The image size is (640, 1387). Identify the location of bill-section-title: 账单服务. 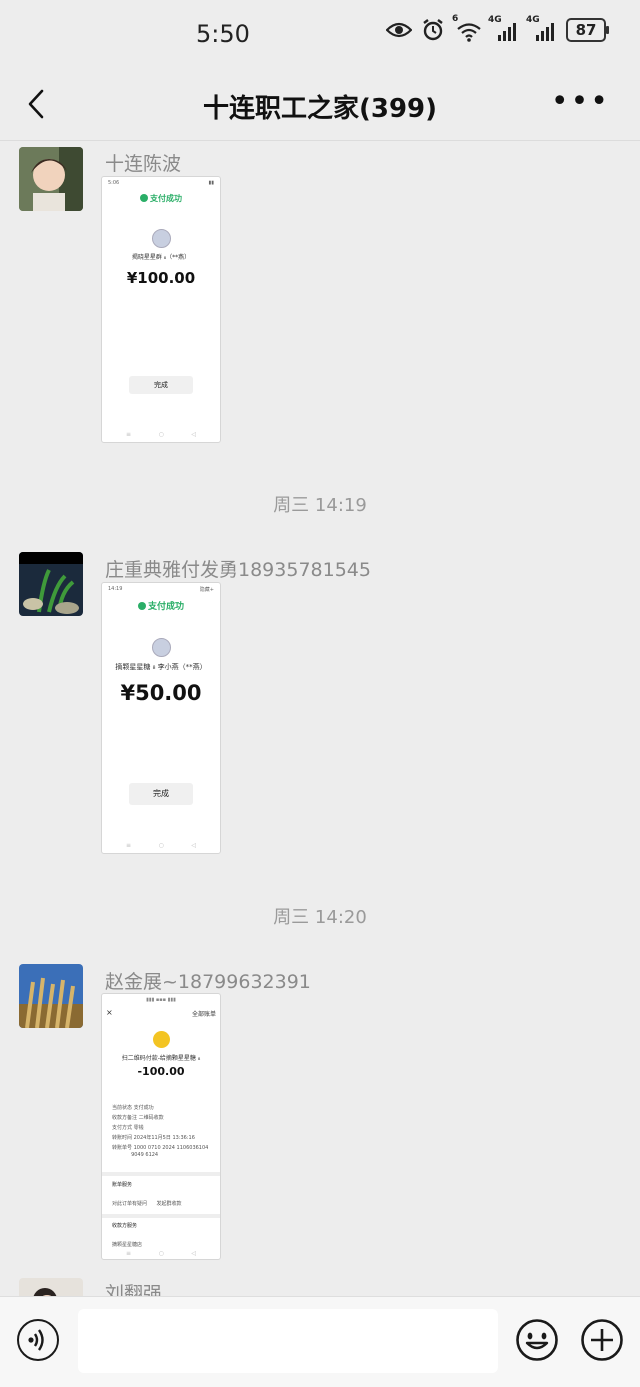
(122, 1185).